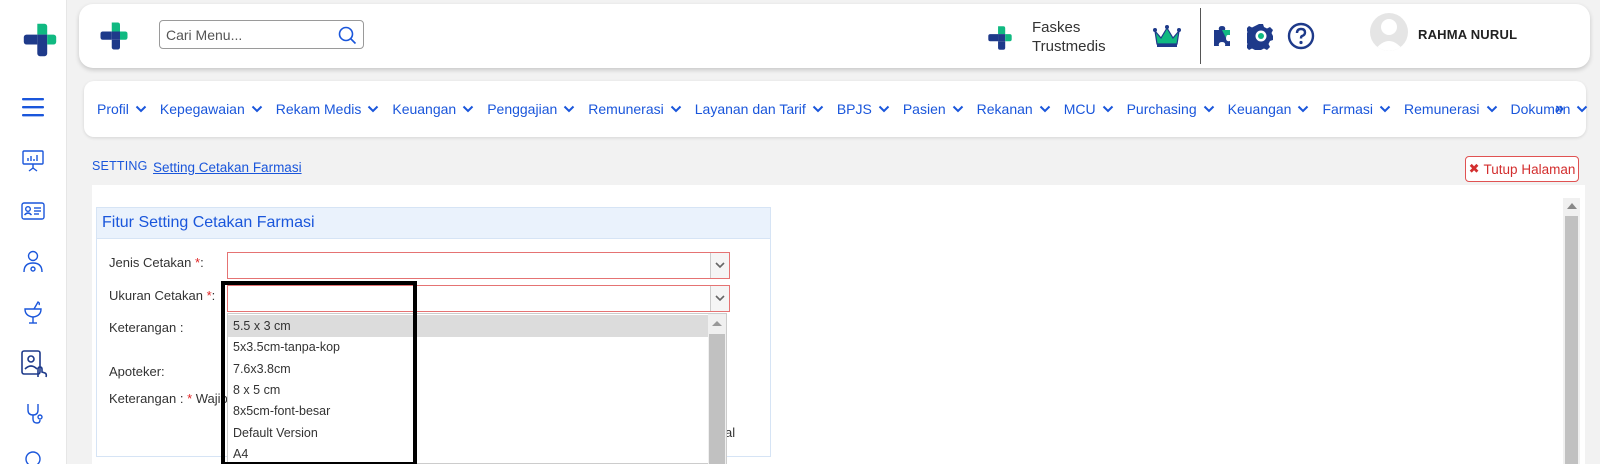 The height and width of the screenshot is (464, 1600). I want to click on nav-item-kepegawaian: Kepegawaian, so click(211, 109).